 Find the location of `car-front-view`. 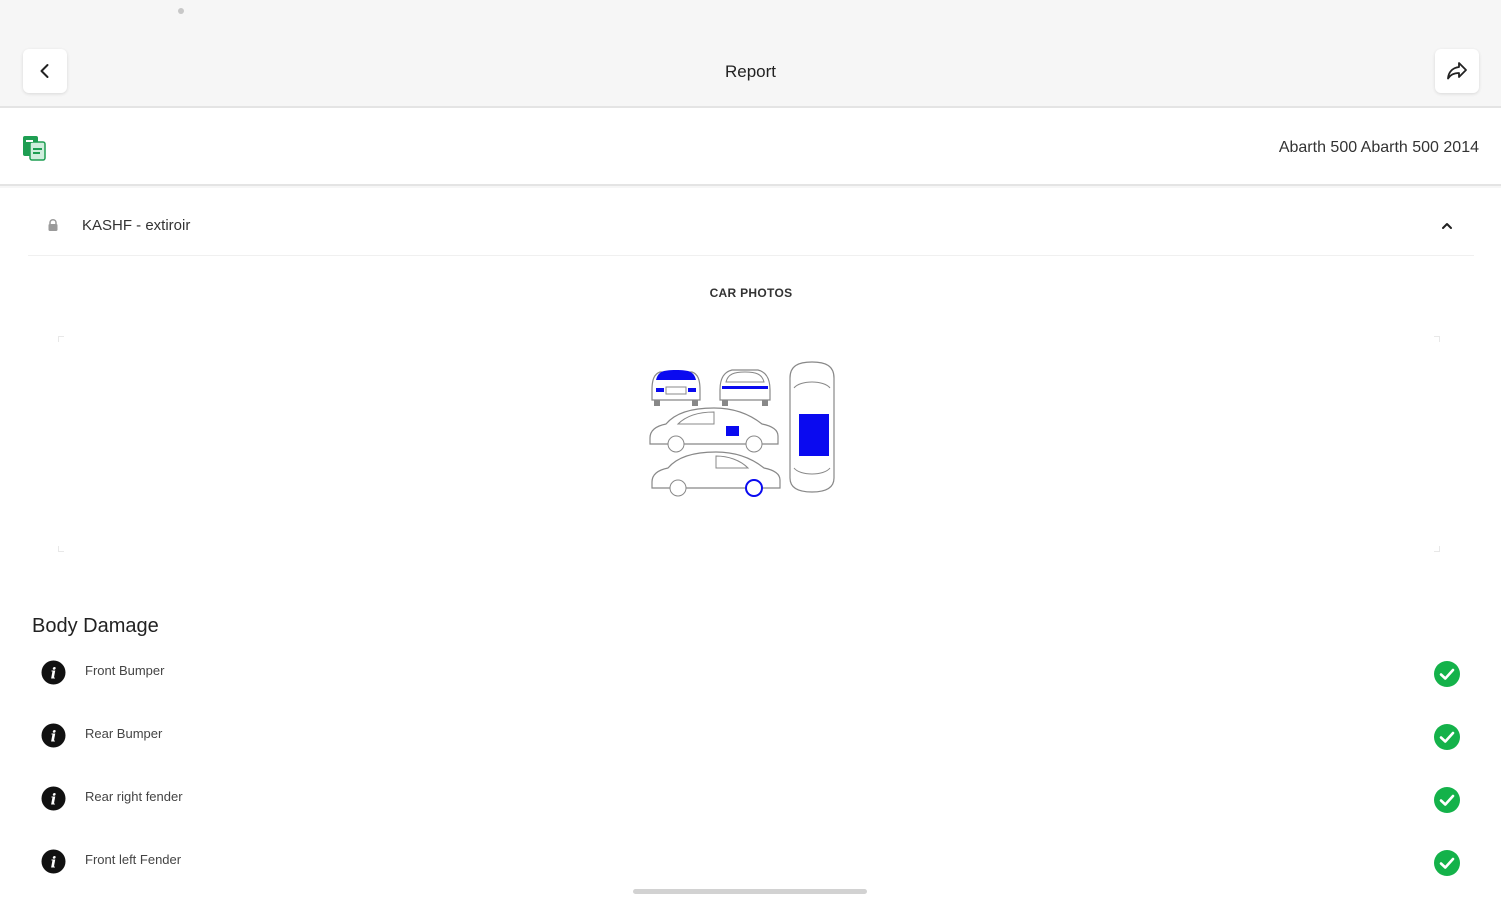

car-front-view is located at coordinates (676, 388).